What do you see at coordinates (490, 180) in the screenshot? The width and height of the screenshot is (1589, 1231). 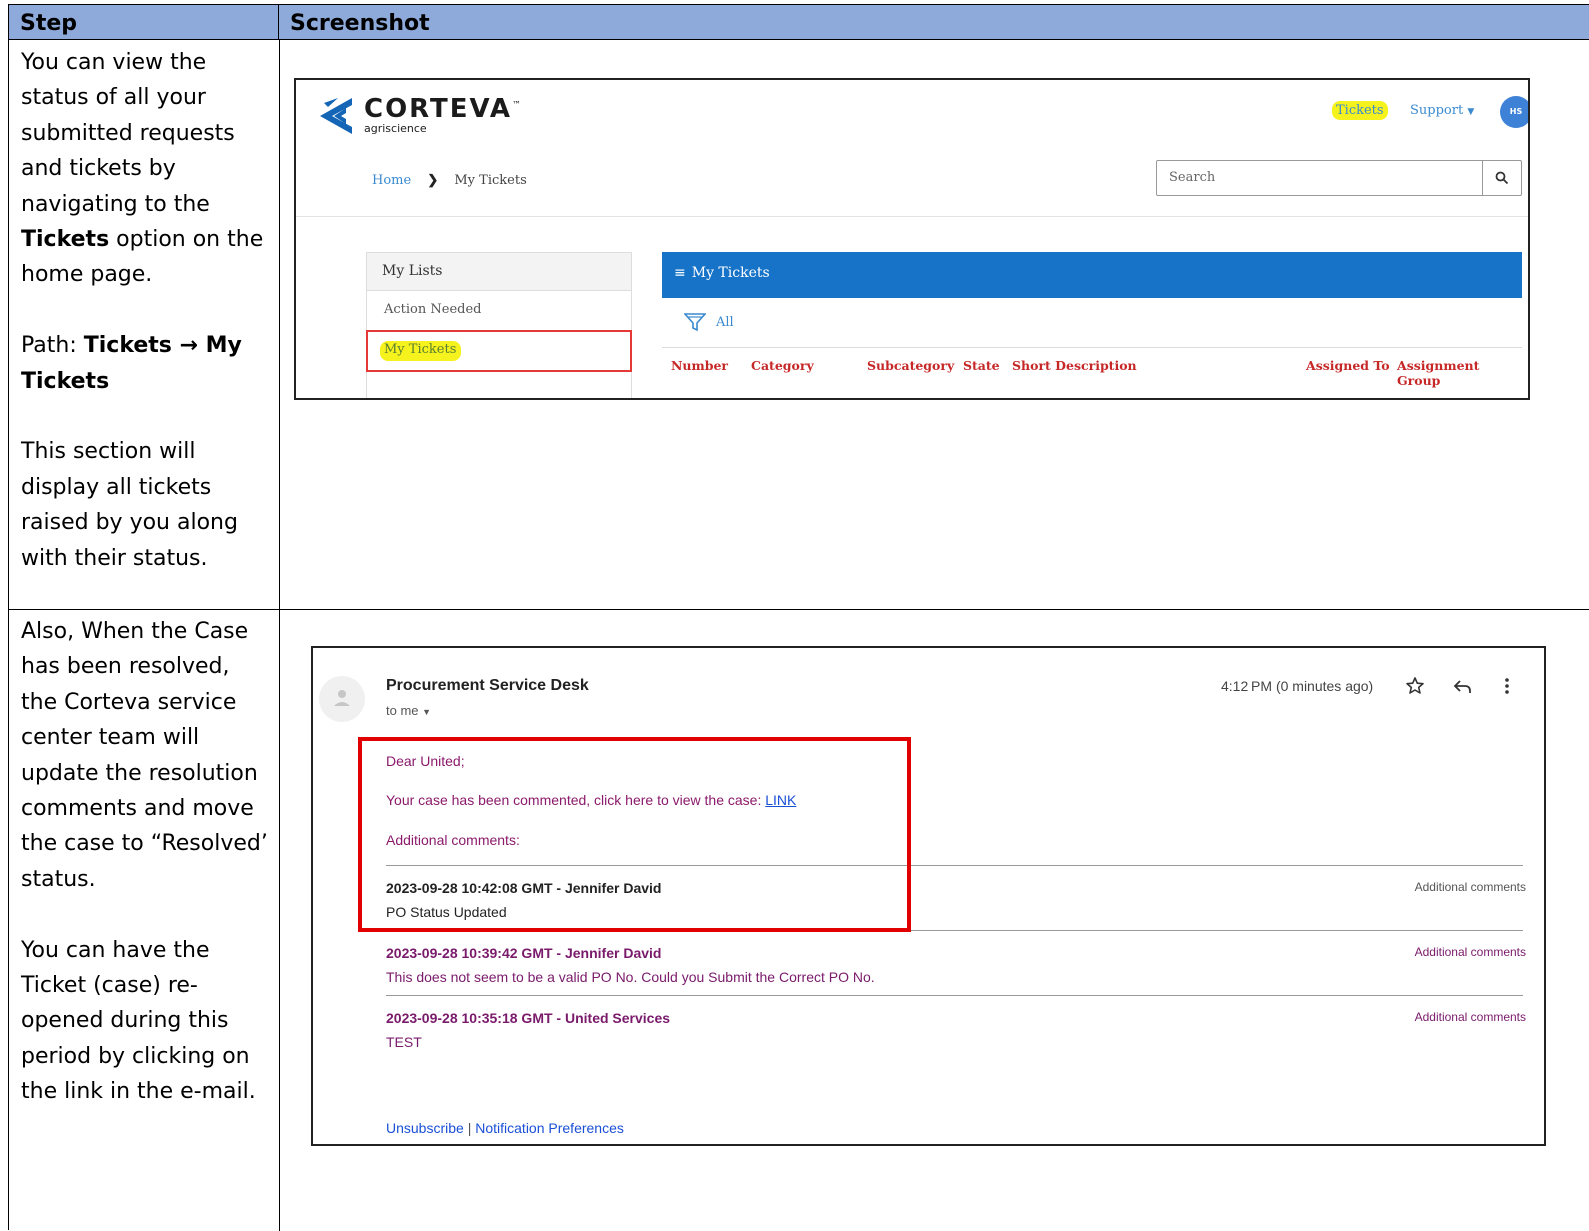 I see `breadcrumb-current: My Tickets` at bounding box center [490, 180].